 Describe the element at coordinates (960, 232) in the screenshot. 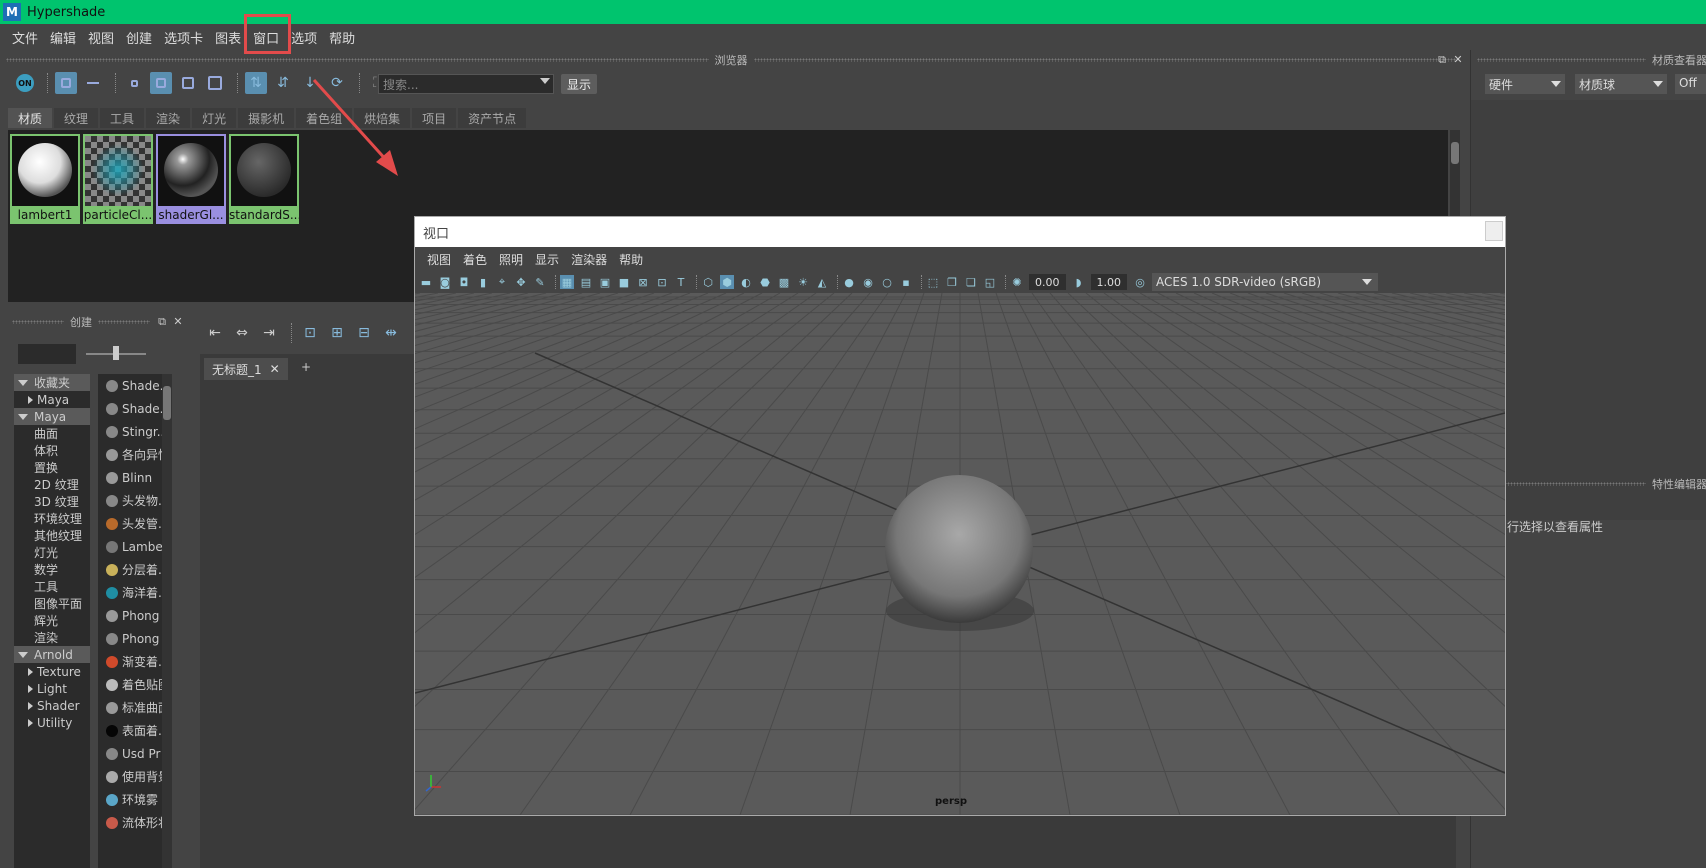

I see `viewport-title-bar: 视口` at that location.